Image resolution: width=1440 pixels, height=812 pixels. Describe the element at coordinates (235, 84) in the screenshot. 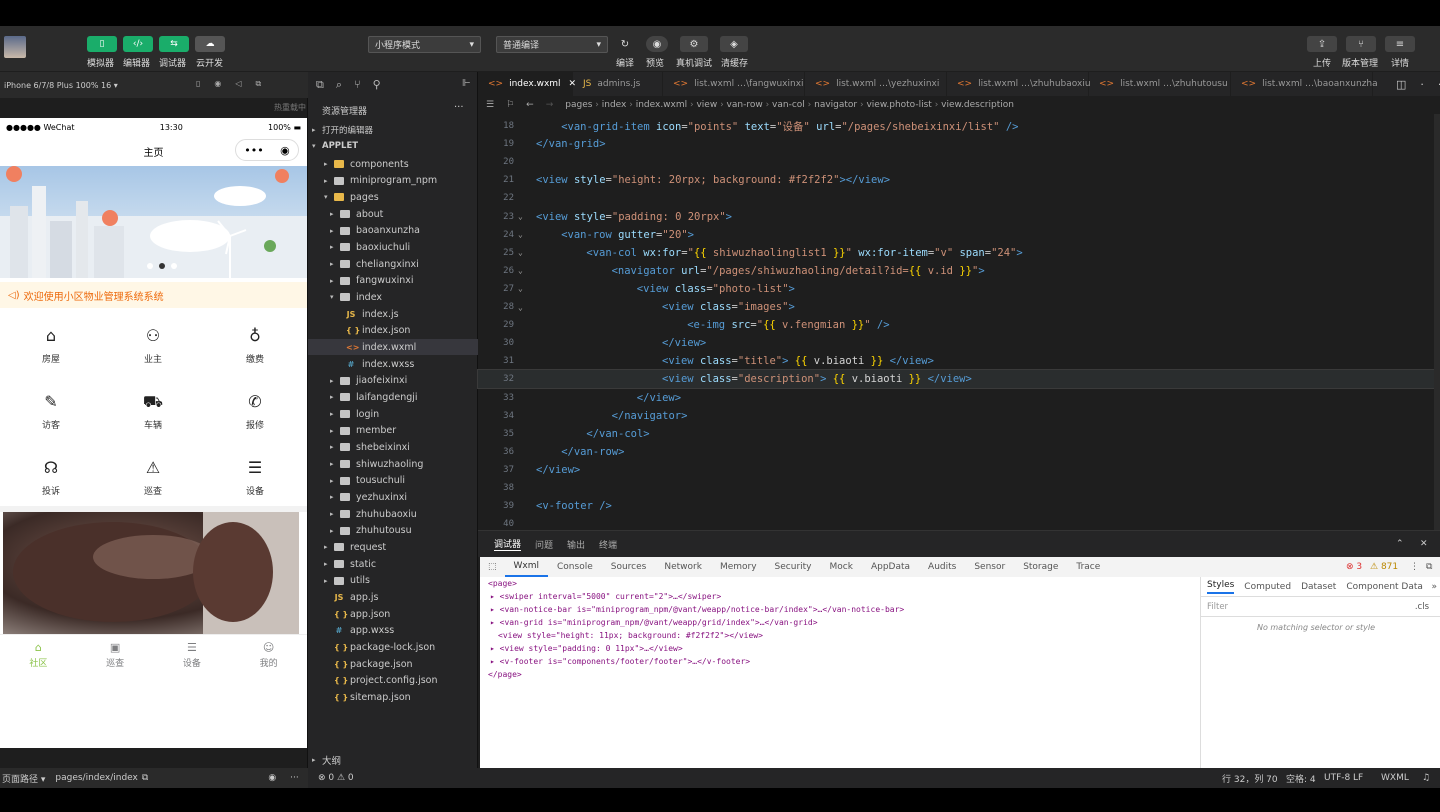

I see `device-icons: ▯◉◁⧉` at that location.